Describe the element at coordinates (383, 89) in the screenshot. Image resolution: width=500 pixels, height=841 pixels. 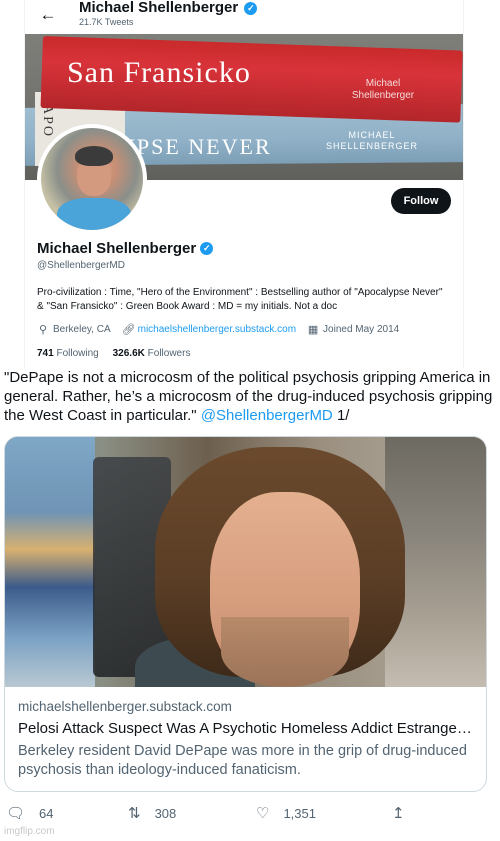
I see `banner-book-red-author: Michael Shellenberger` at that location.